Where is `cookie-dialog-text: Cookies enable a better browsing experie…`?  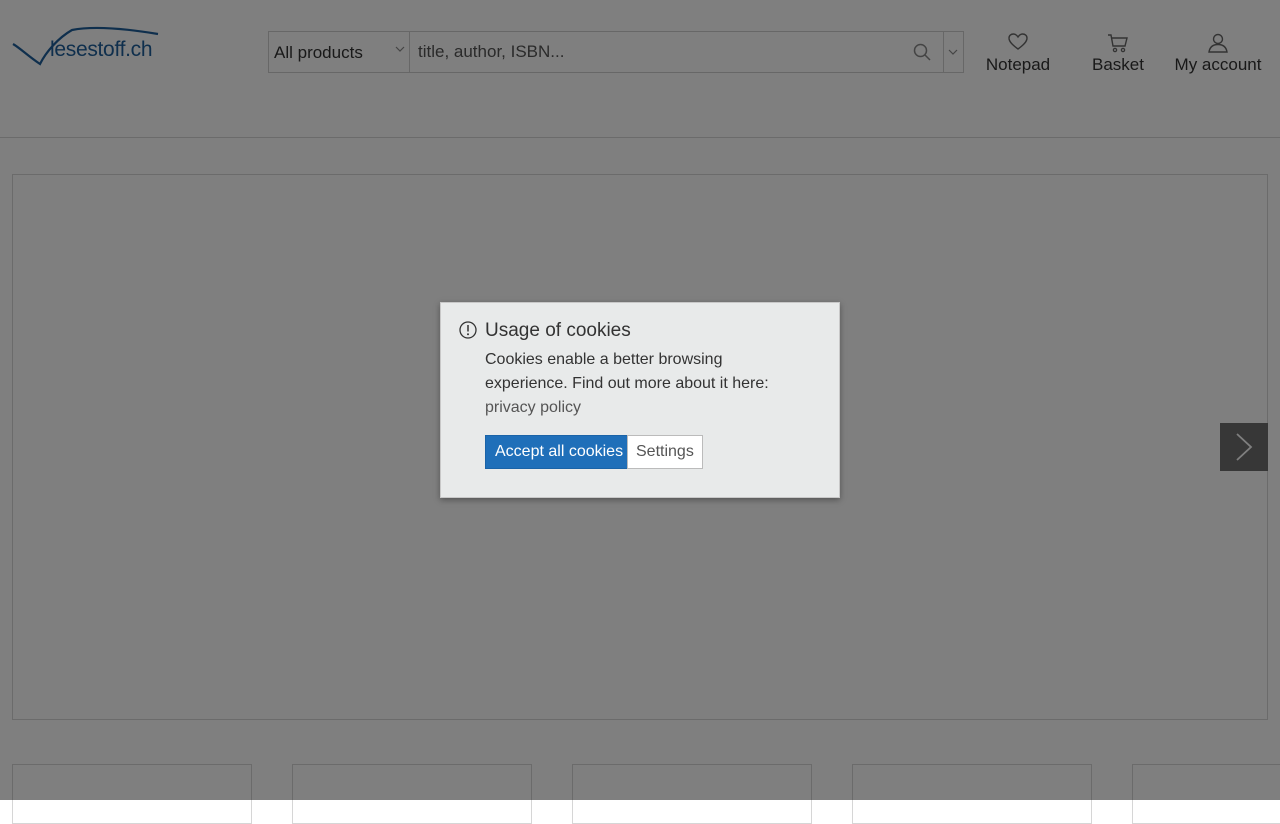
cookie-dialog-text: Cookies enable a better browsing experie… is located at coordinates (635, 384).